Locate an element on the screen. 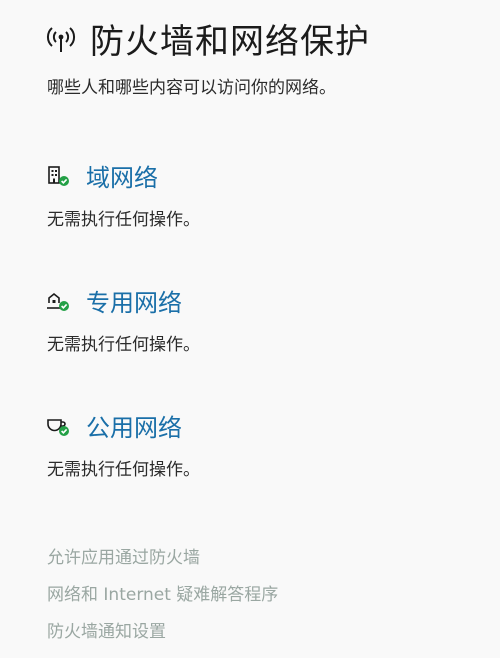  private-network-icon is located at coordinates (58, 301).